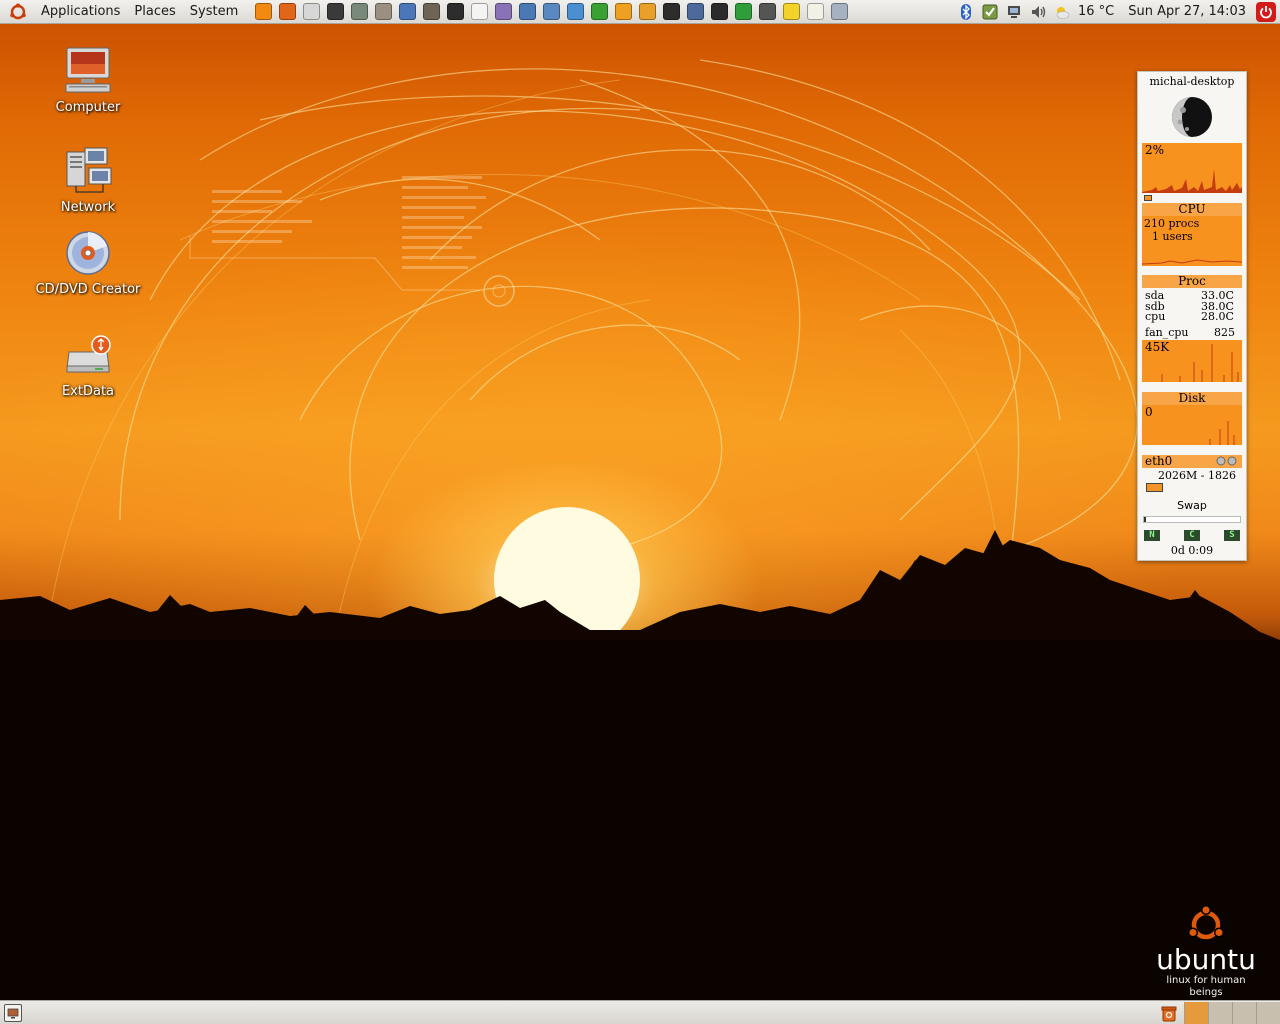 This screenshot has height=1024, width=1280. I want to click on firefox-icon, so click(287, 12).